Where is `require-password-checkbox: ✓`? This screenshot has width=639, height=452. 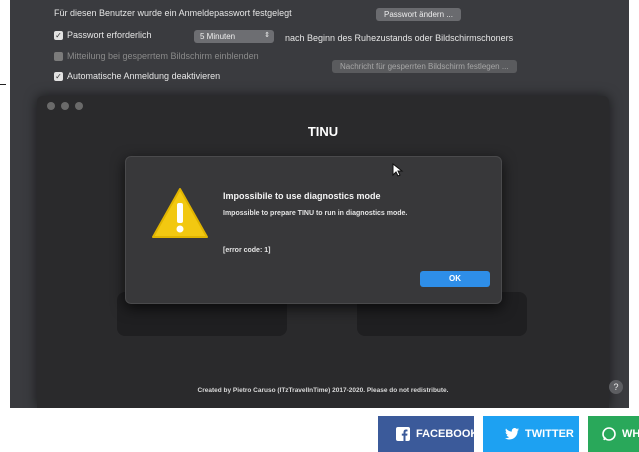
require-password-checkbox: ✓ is located at coordinates (58, 36).